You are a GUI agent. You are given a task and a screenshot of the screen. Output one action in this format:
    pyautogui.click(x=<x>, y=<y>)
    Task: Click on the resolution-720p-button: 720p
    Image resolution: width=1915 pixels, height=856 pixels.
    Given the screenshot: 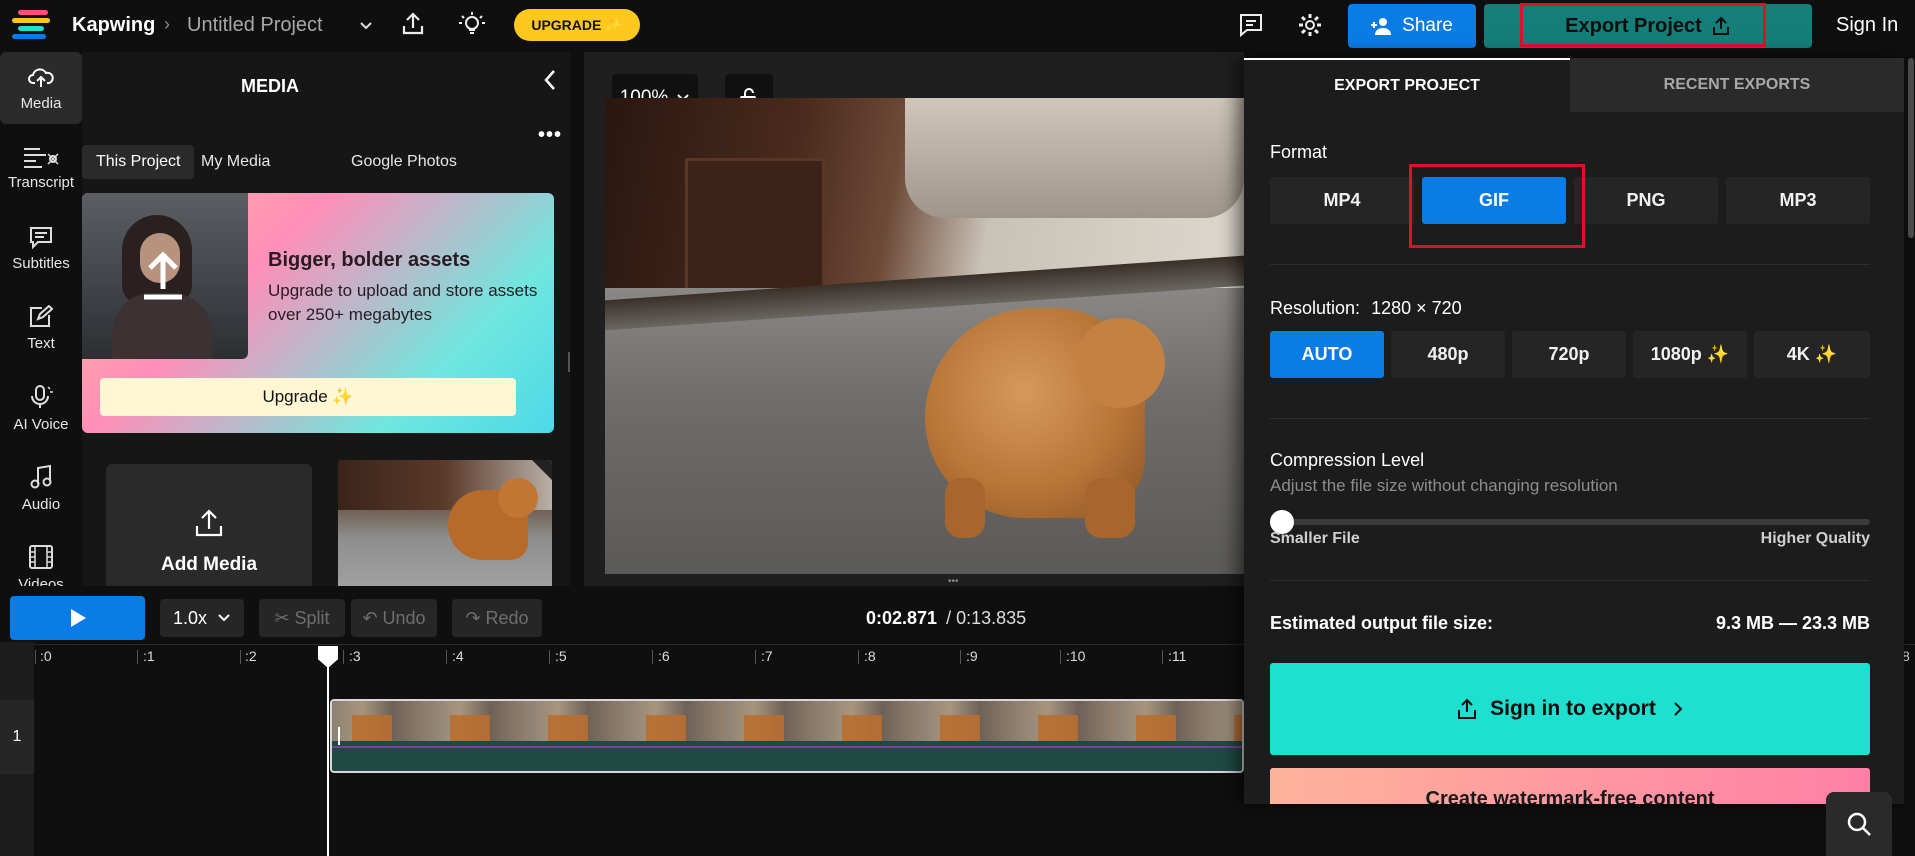 What is the action you would take?
    pyautogui.click(x=1569, y=354)
    